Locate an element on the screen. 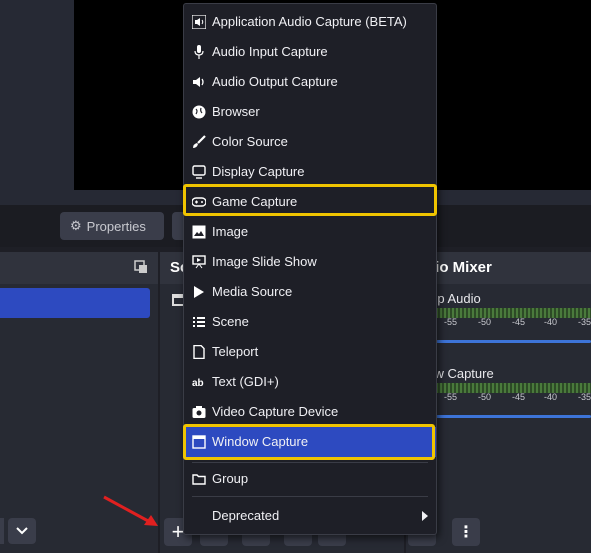 This screenshot has width=591, height=553. properties-label: Properties is located at coordinates (116, 226).